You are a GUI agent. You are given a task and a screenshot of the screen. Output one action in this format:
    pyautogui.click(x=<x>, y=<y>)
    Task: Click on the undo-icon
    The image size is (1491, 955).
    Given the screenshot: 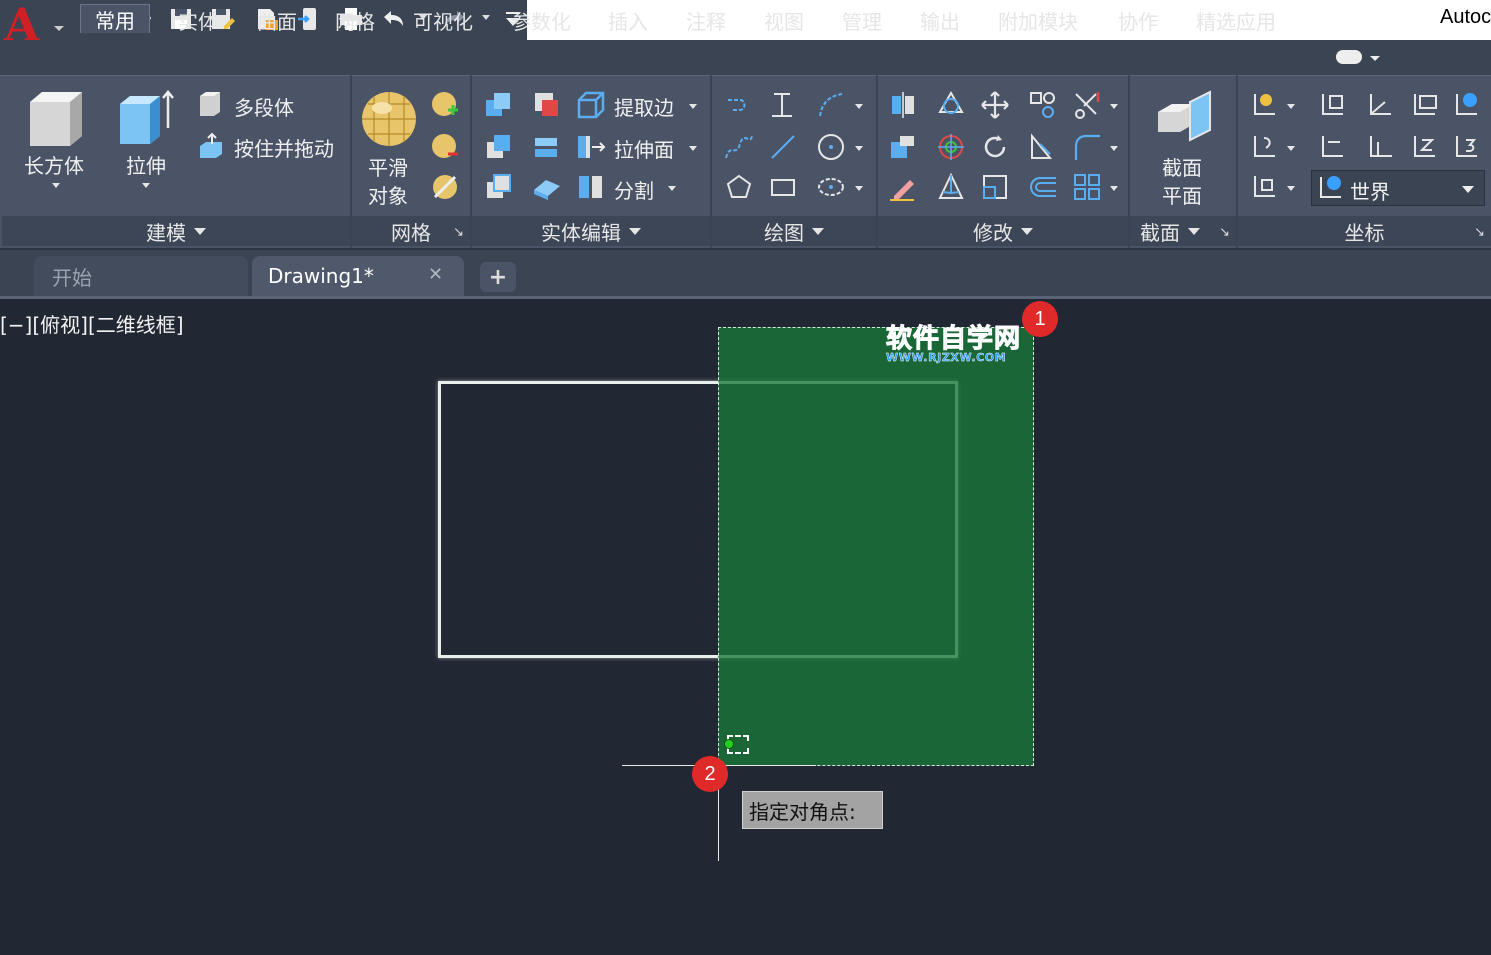 What is the action you would take?
    pyautogui.click(x=393, y=19)
    